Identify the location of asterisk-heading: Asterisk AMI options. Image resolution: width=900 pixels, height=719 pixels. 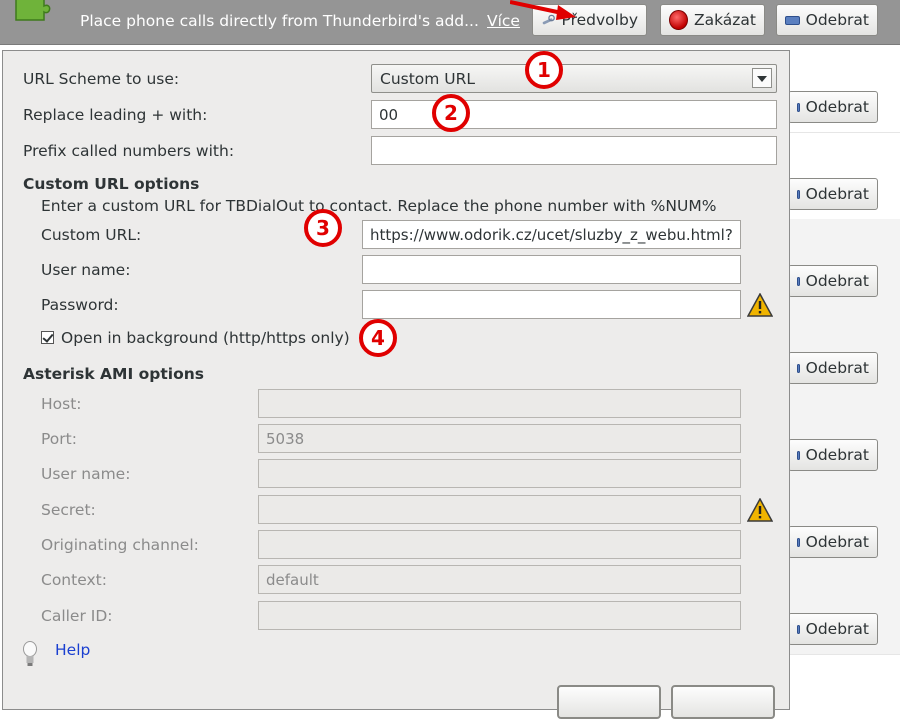
(113, 374).